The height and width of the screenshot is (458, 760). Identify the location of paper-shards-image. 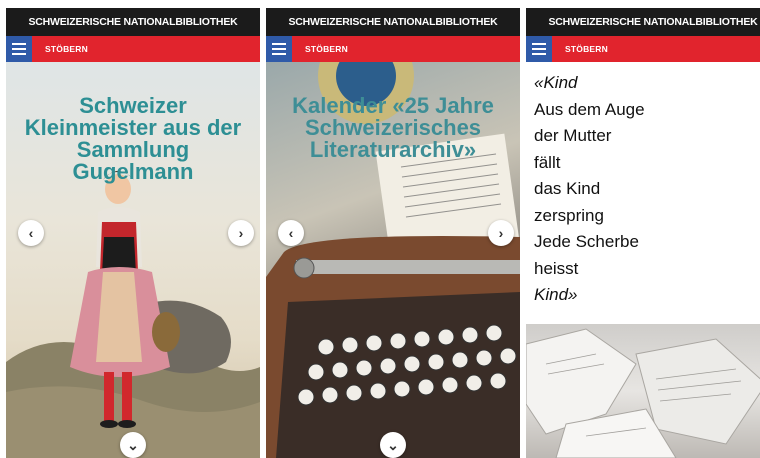
(643, 391).